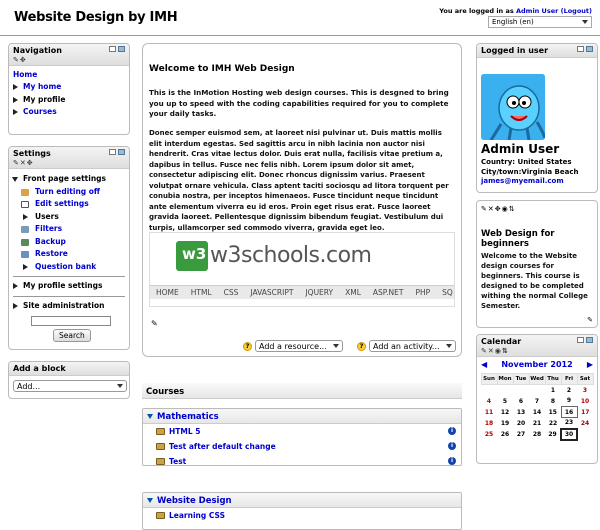 This screenshot has height=530, width=600. I want to click on calendar-day: 6, so click(521, 401).